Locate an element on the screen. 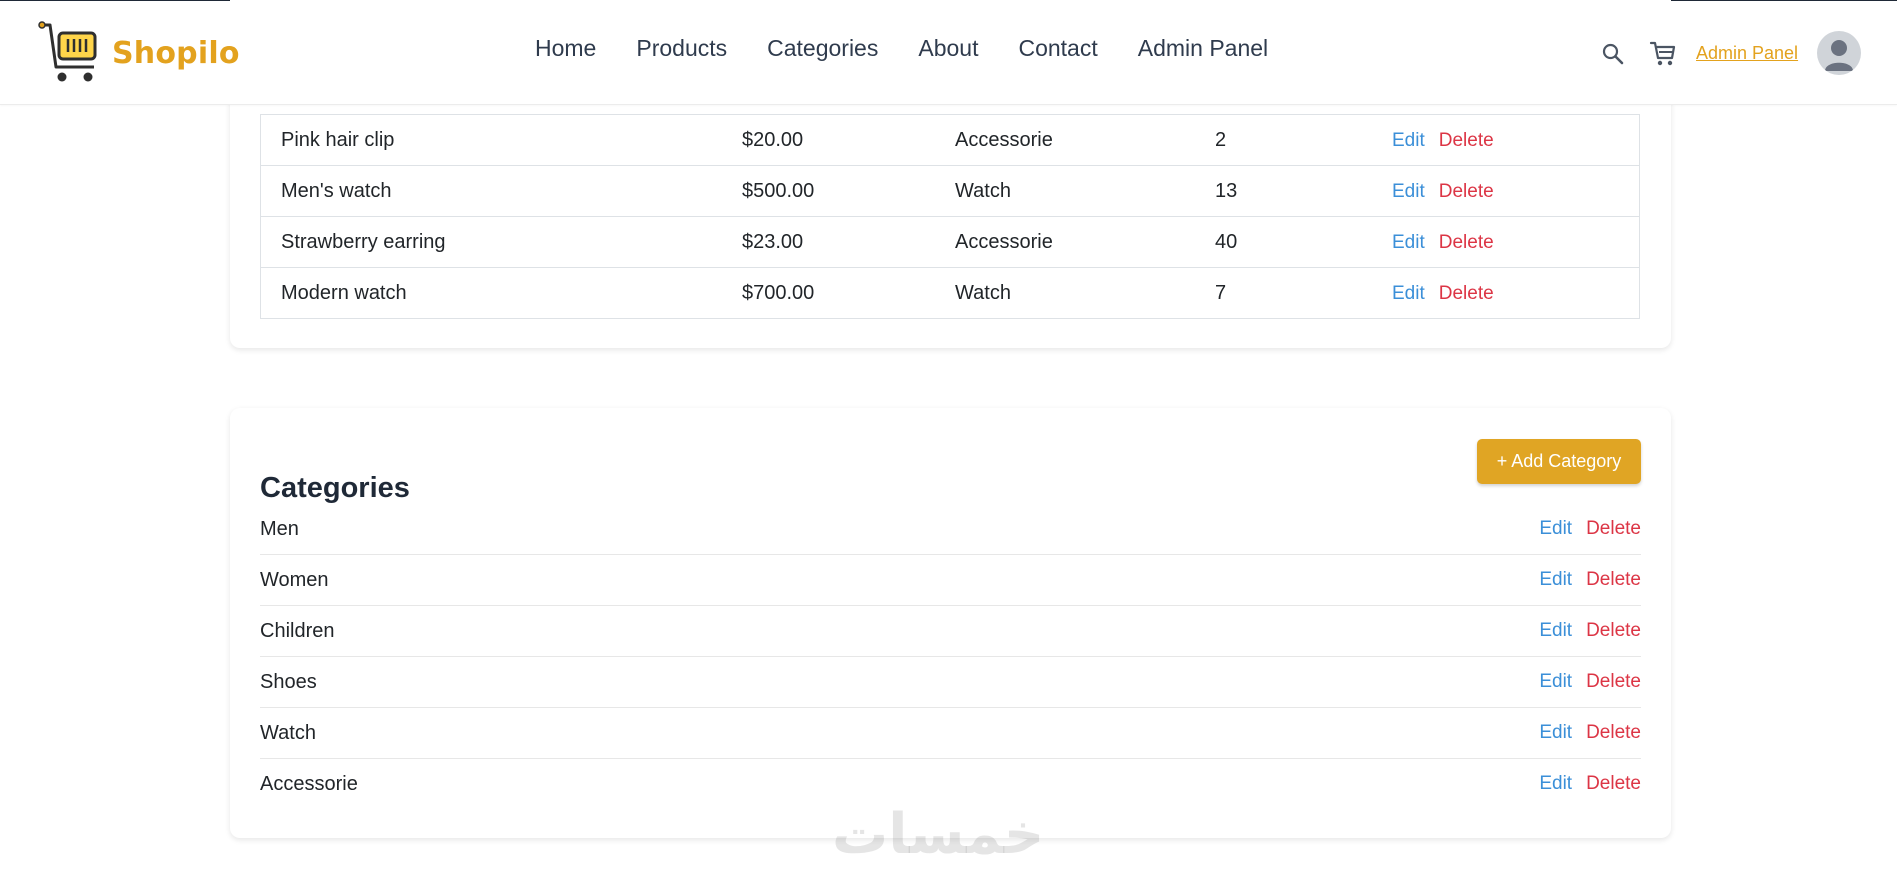 This screenshot has height=869, width=1897. list-item: Children Edit Delete is located at coordinates (950, 631).